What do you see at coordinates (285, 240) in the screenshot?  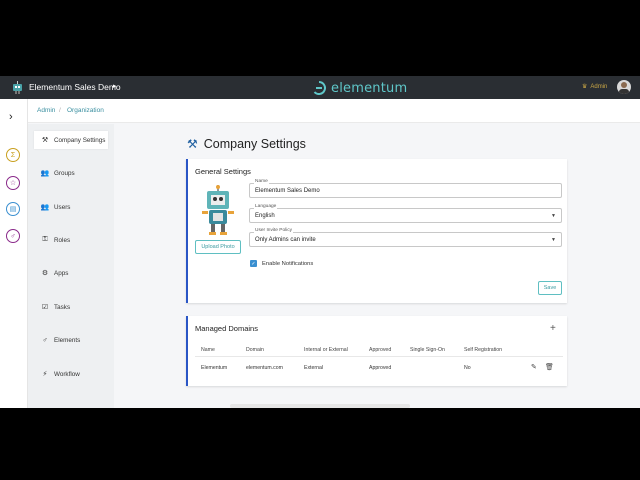 I see `invite-policy-value: Only Admins can invite` at bounding box center [285, 240].